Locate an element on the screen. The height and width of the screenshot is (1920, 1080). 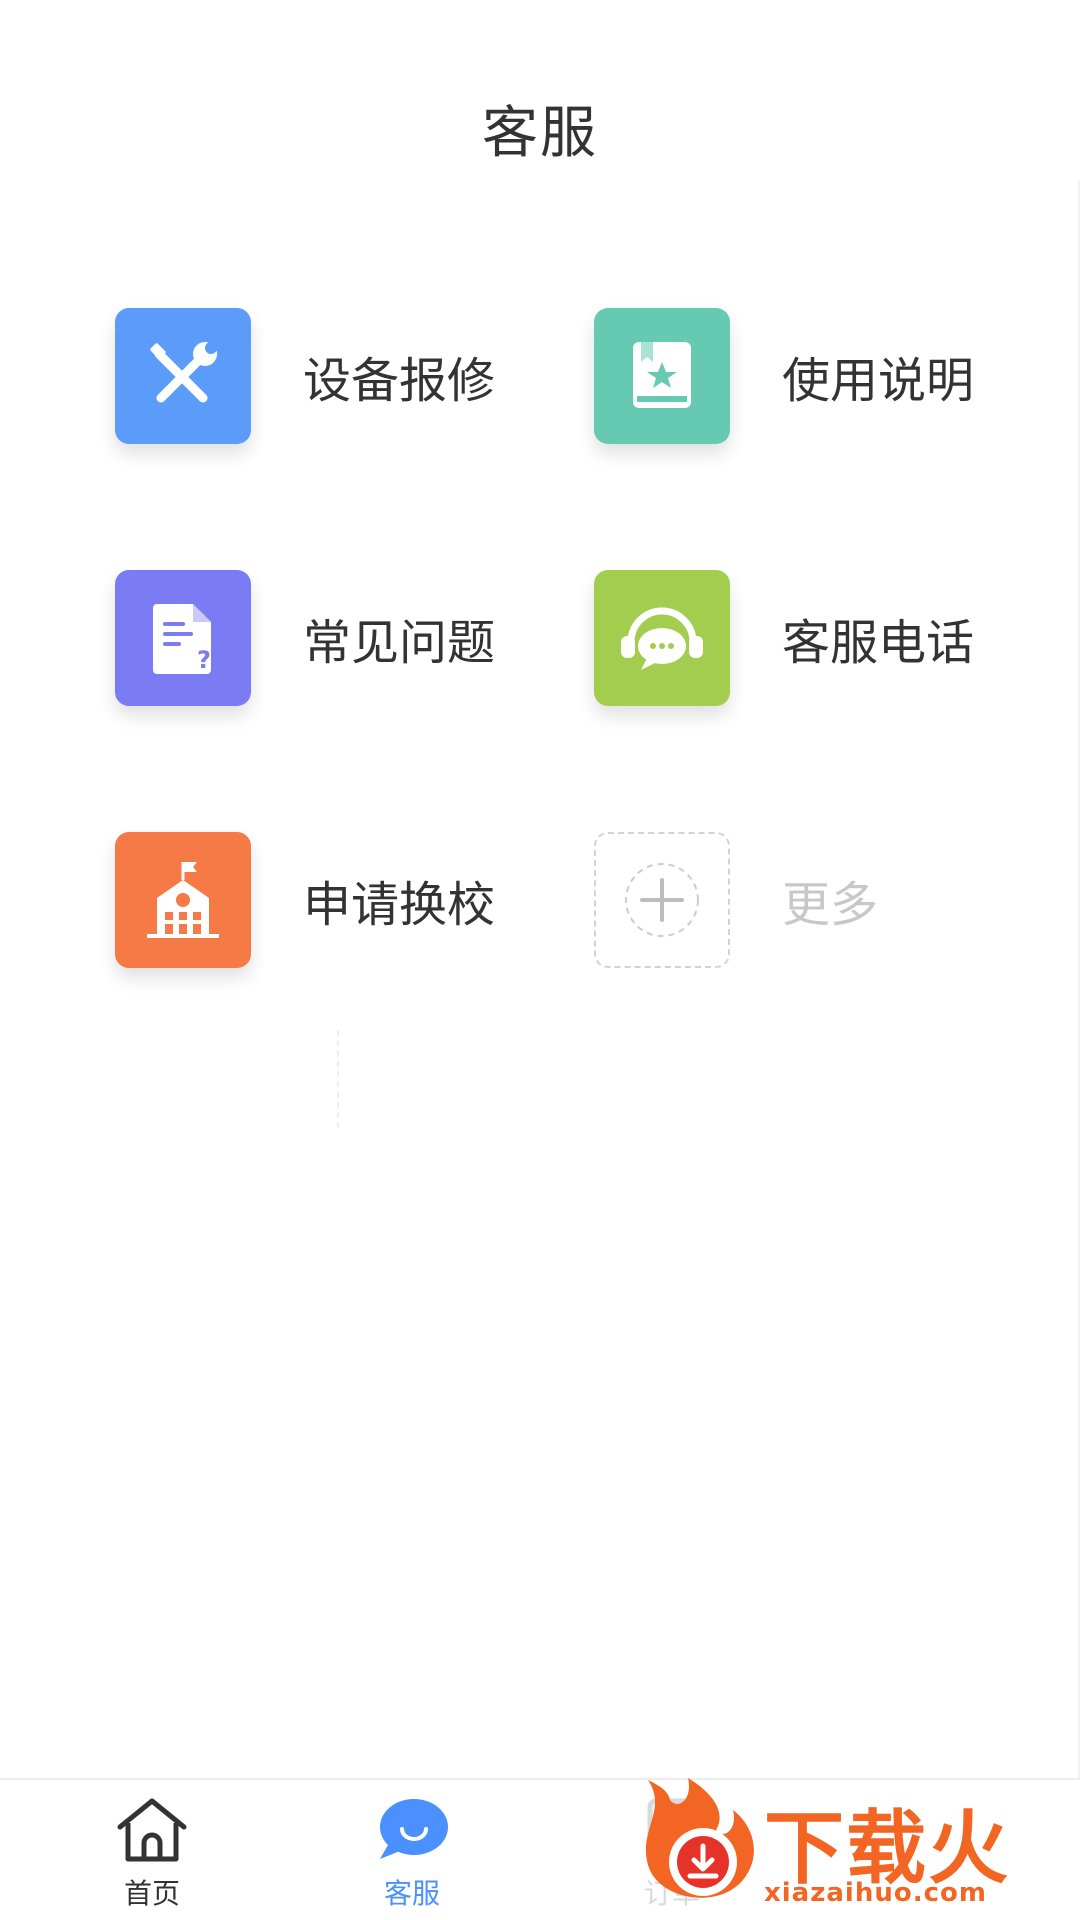
tile-label: 常见问题 is located at coordinates (399, 643).